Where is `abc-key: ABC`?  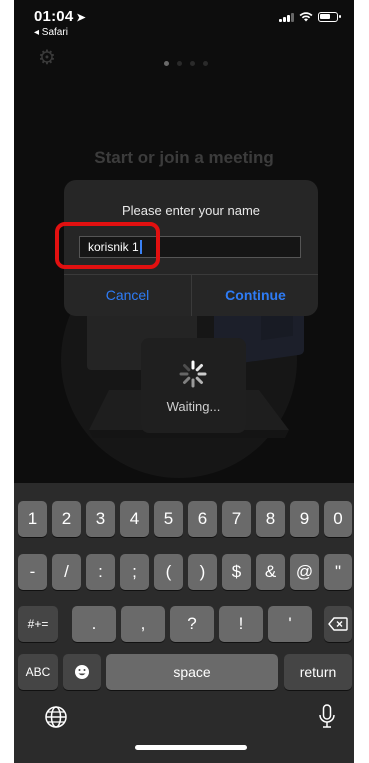
abc-key: ABC is located at coordinates (38, 672).